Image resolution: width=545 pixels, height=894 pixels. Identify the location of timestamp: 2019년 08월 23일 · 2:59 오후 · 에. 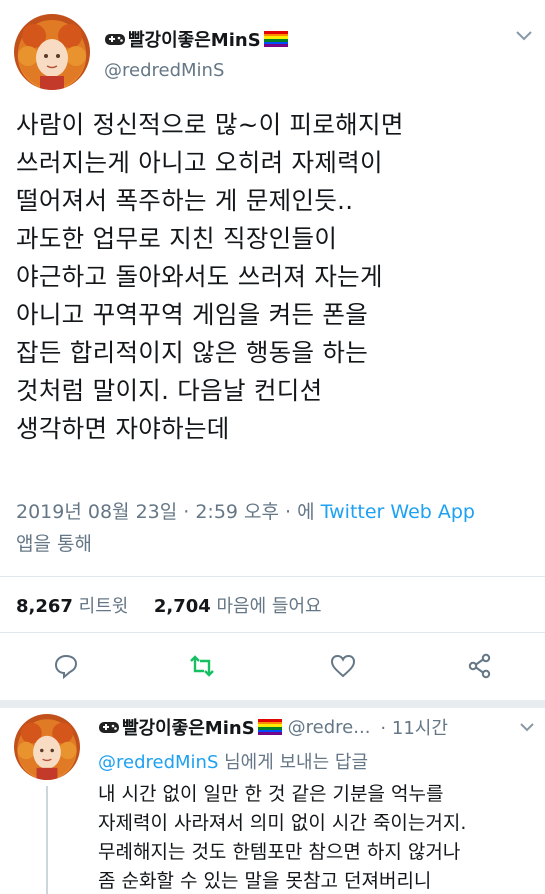
(165, 512).